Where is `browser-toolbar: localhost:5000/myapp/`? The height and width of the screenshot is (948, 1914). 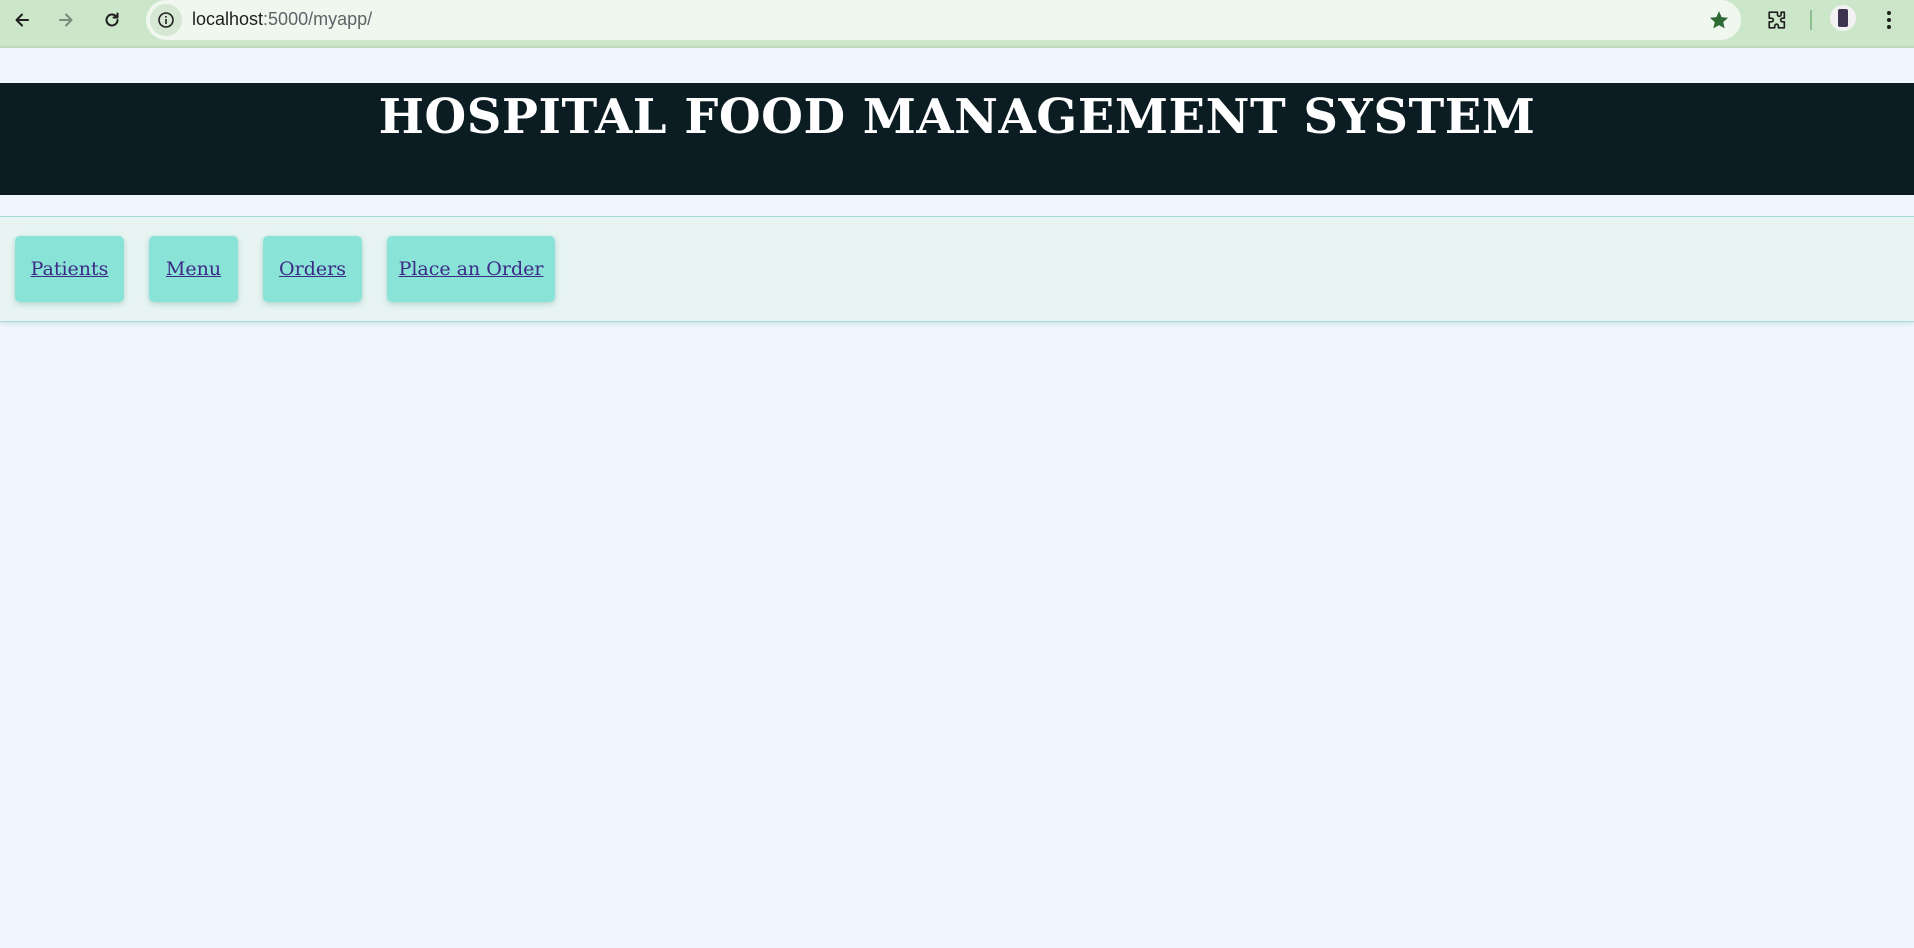
browser-toolbar: localhost:5000/myapp/ is located at coordinates (957, 24).